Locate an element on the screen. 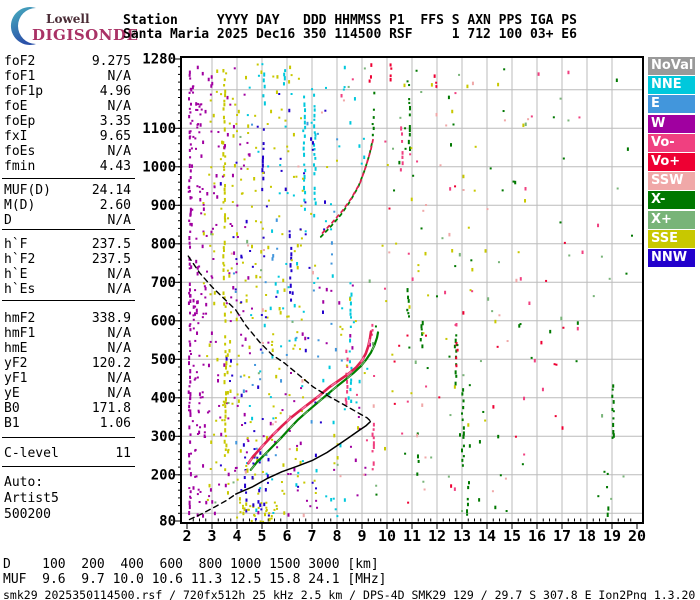  svg-text: 4 is located at coordinates (236, 536).